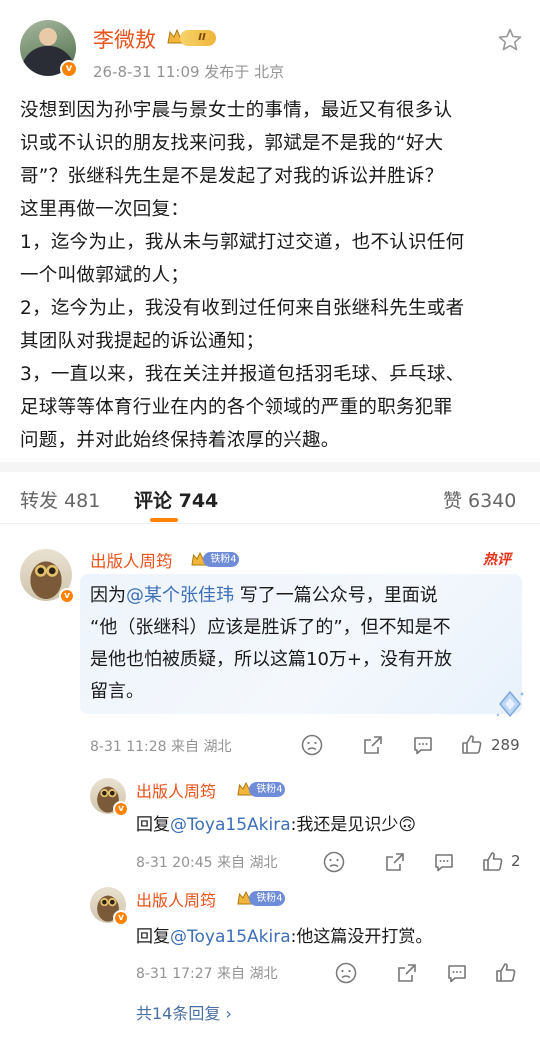  Describe the element at coordinates (60, 499) in the screenshot. I see `tab-repost: 转发 481` at that location.